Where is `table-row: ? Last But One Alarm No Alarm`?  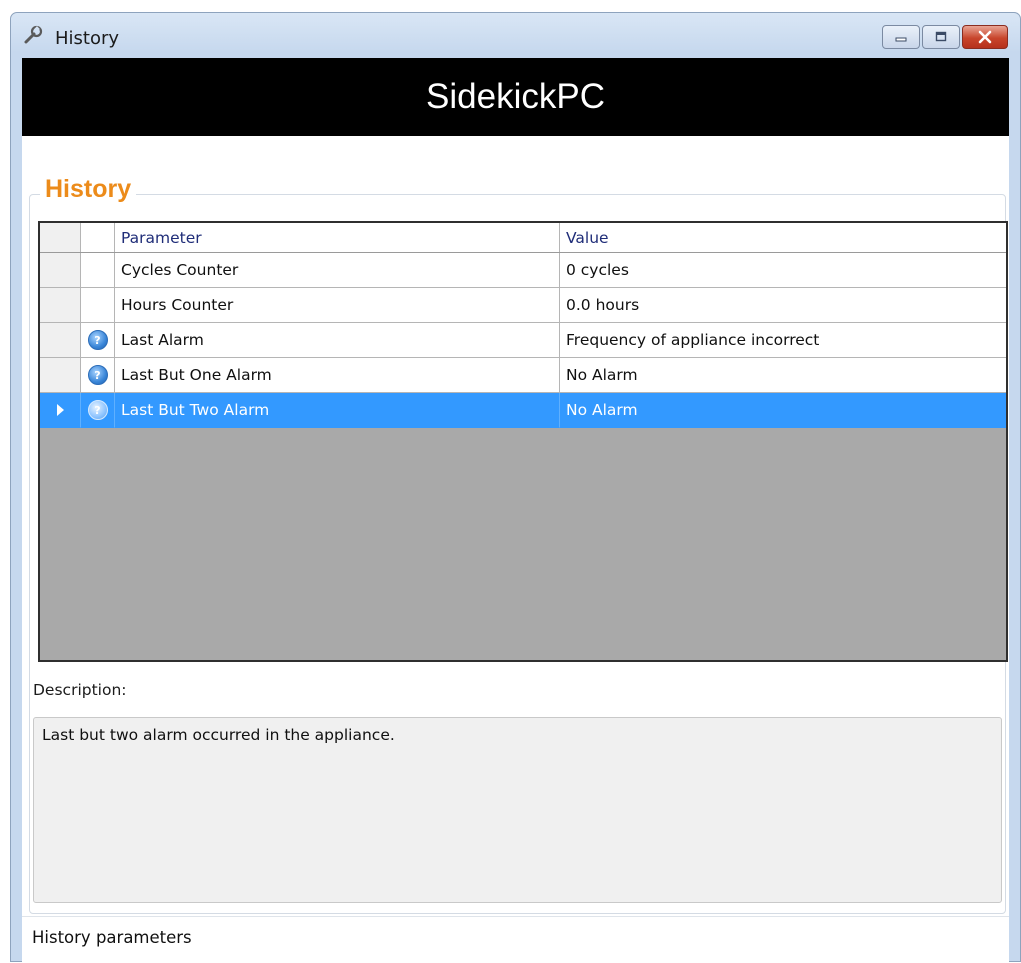 table-row: ? Last But One Alarm No Alarm is located at coordinates (523, 375).